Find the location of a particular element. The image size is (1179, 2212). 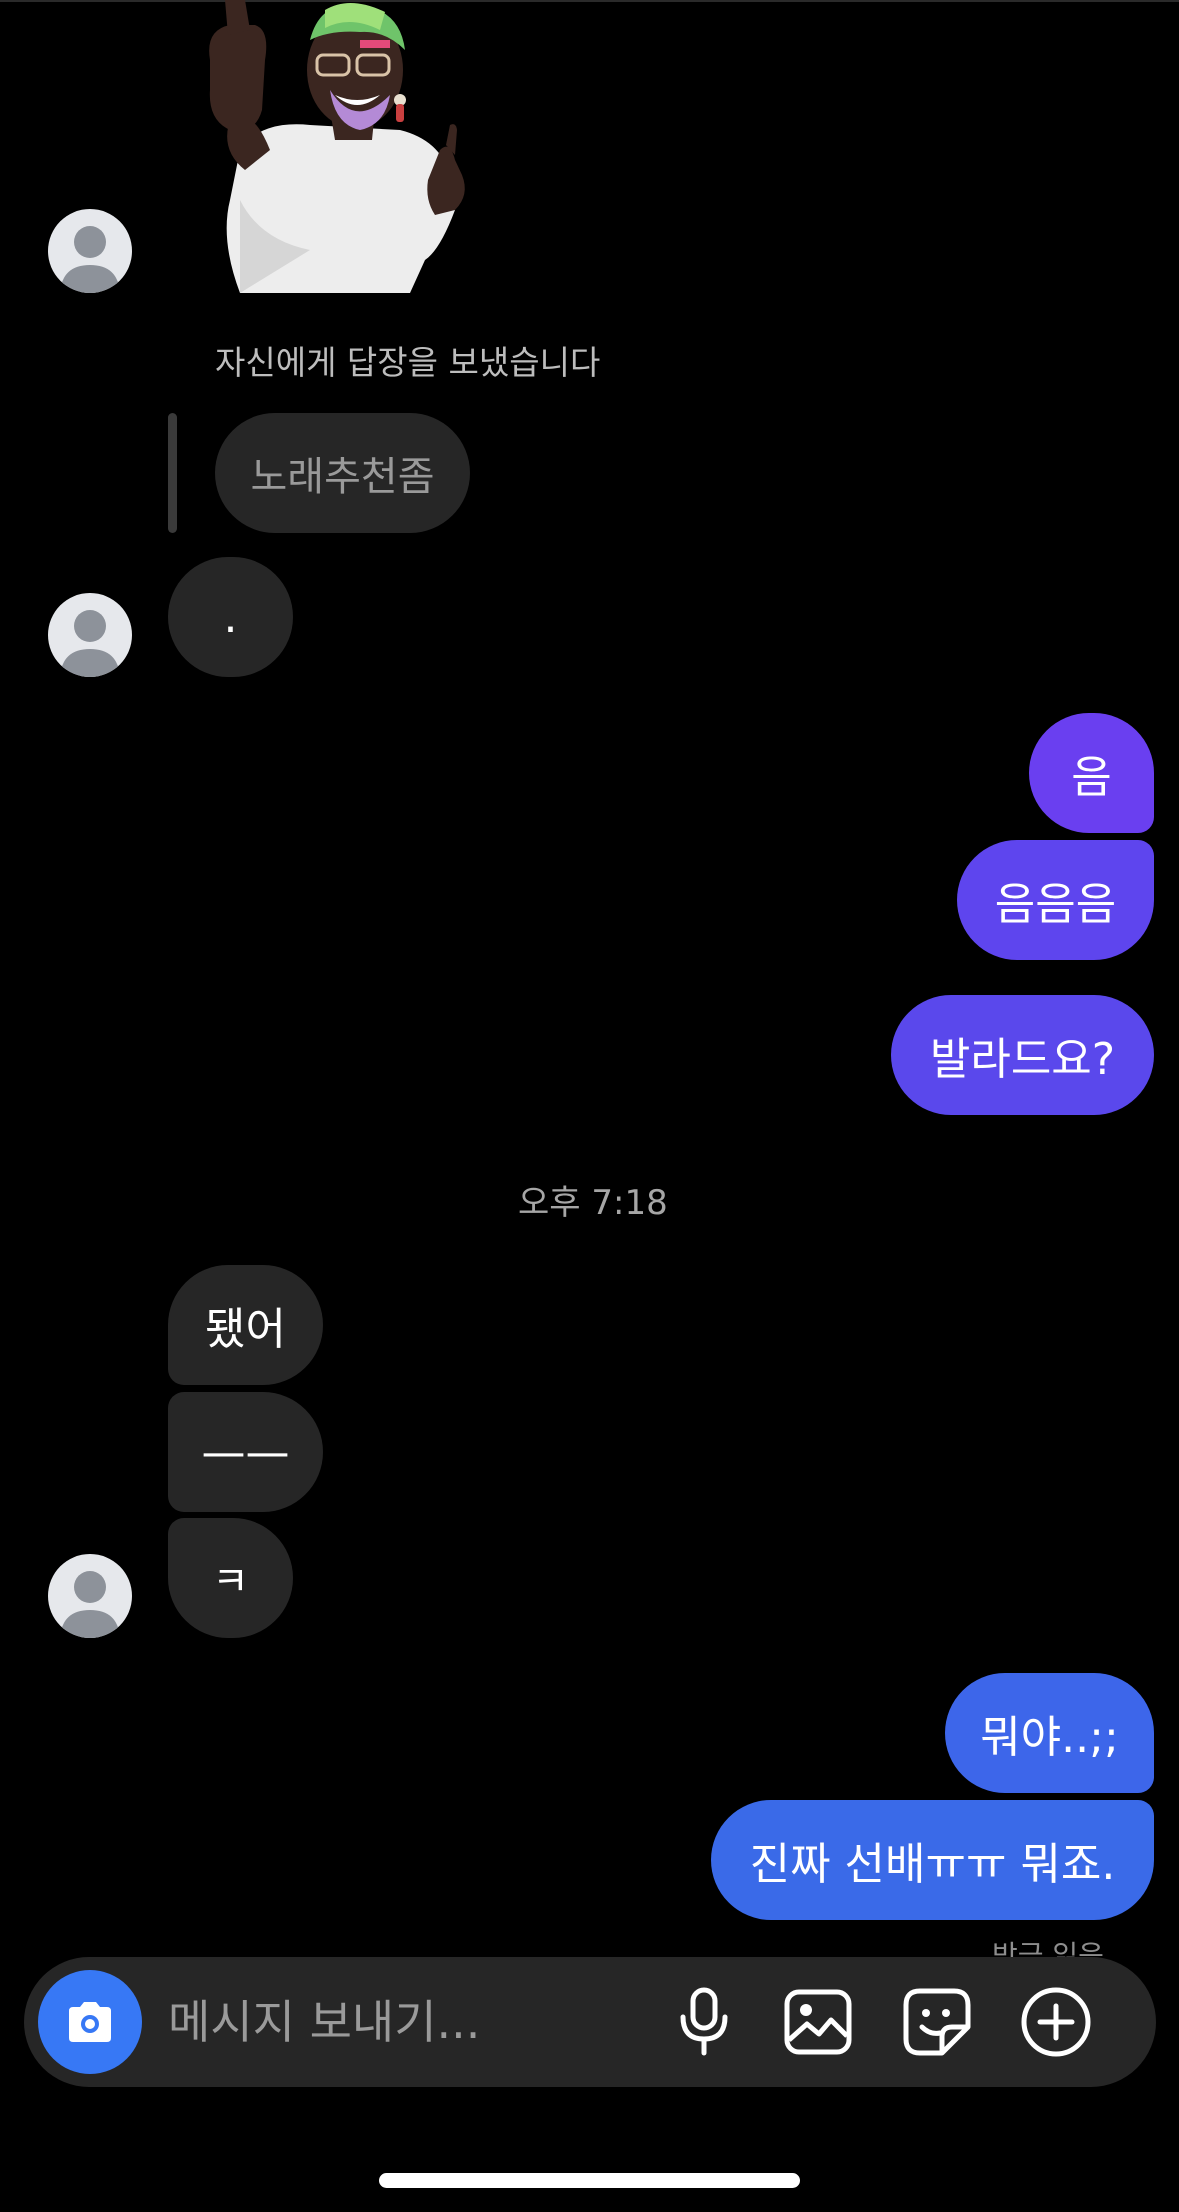

more-options-button is located at coordinates (1056, 2022).